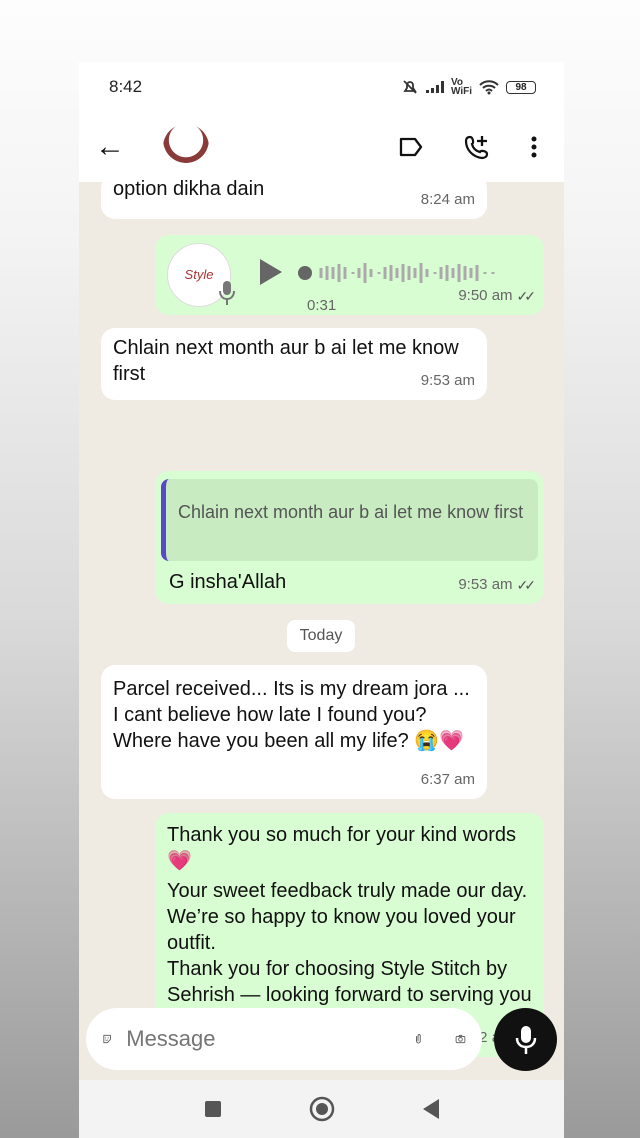 Image resolution: width=640 pixels, height=1138 pixels. Describe the element at coordinates (107, 1039) in the screenshot. I see `sticker-icon` at that location.